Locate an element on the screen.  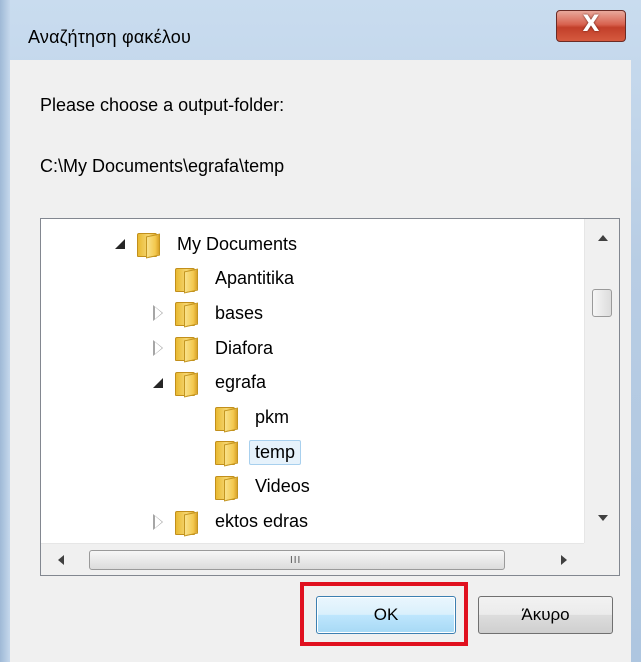
window-title: Αναζήτηση φακέλου is located at coordinates (110, 37).